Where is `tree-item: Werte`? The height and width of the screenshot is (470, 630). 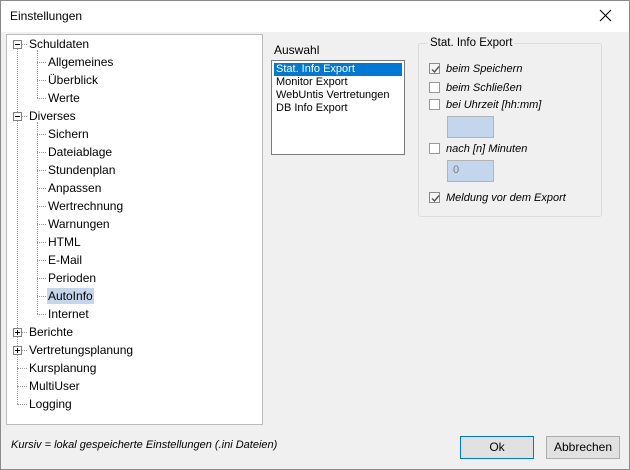
tree-item: Werte is located at coordinates (64, 98).